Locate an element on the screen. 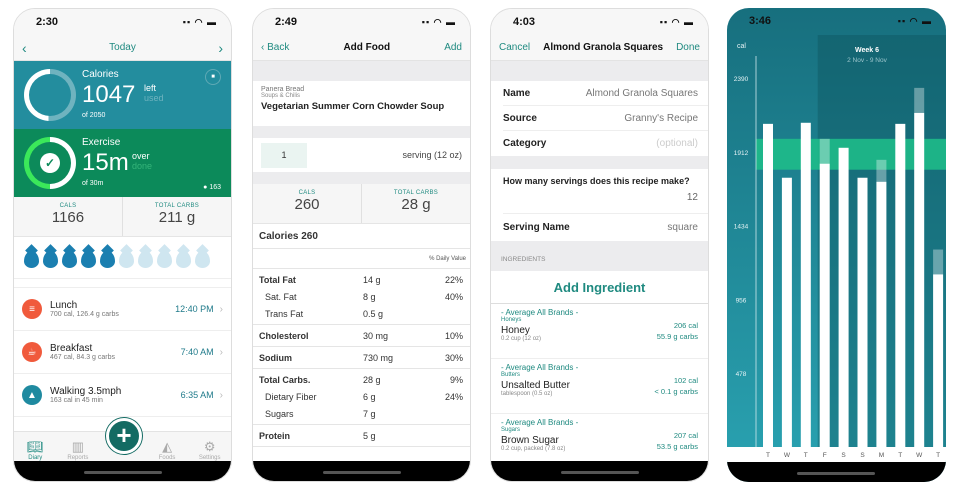 The height and width of the screenshot is (500, 959). tab-settings: ⚙ Settings is located at coordinates (210, 451).